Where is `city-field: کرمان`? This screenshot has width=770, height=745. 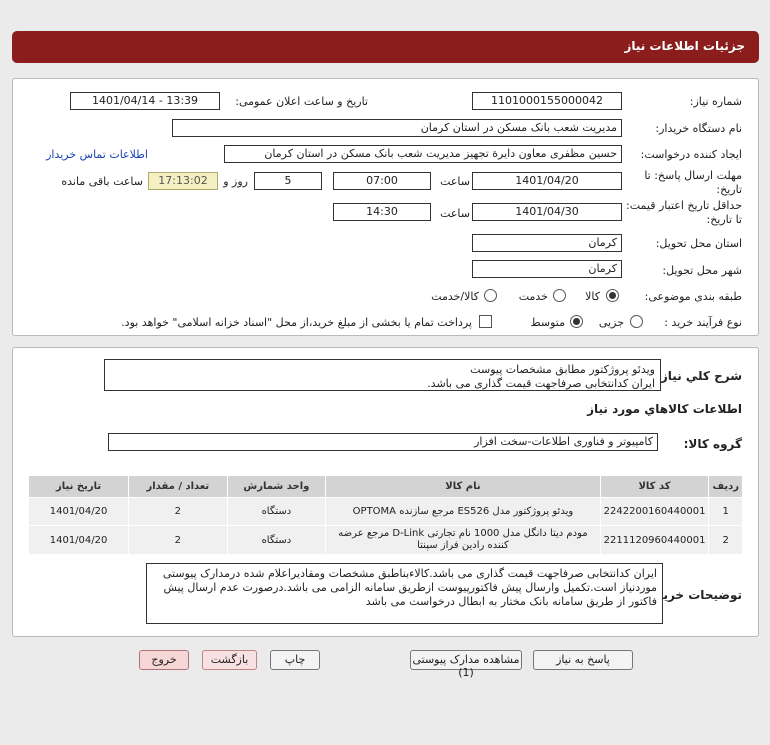 city-field: کرمان is located at coordinates (547, 269).